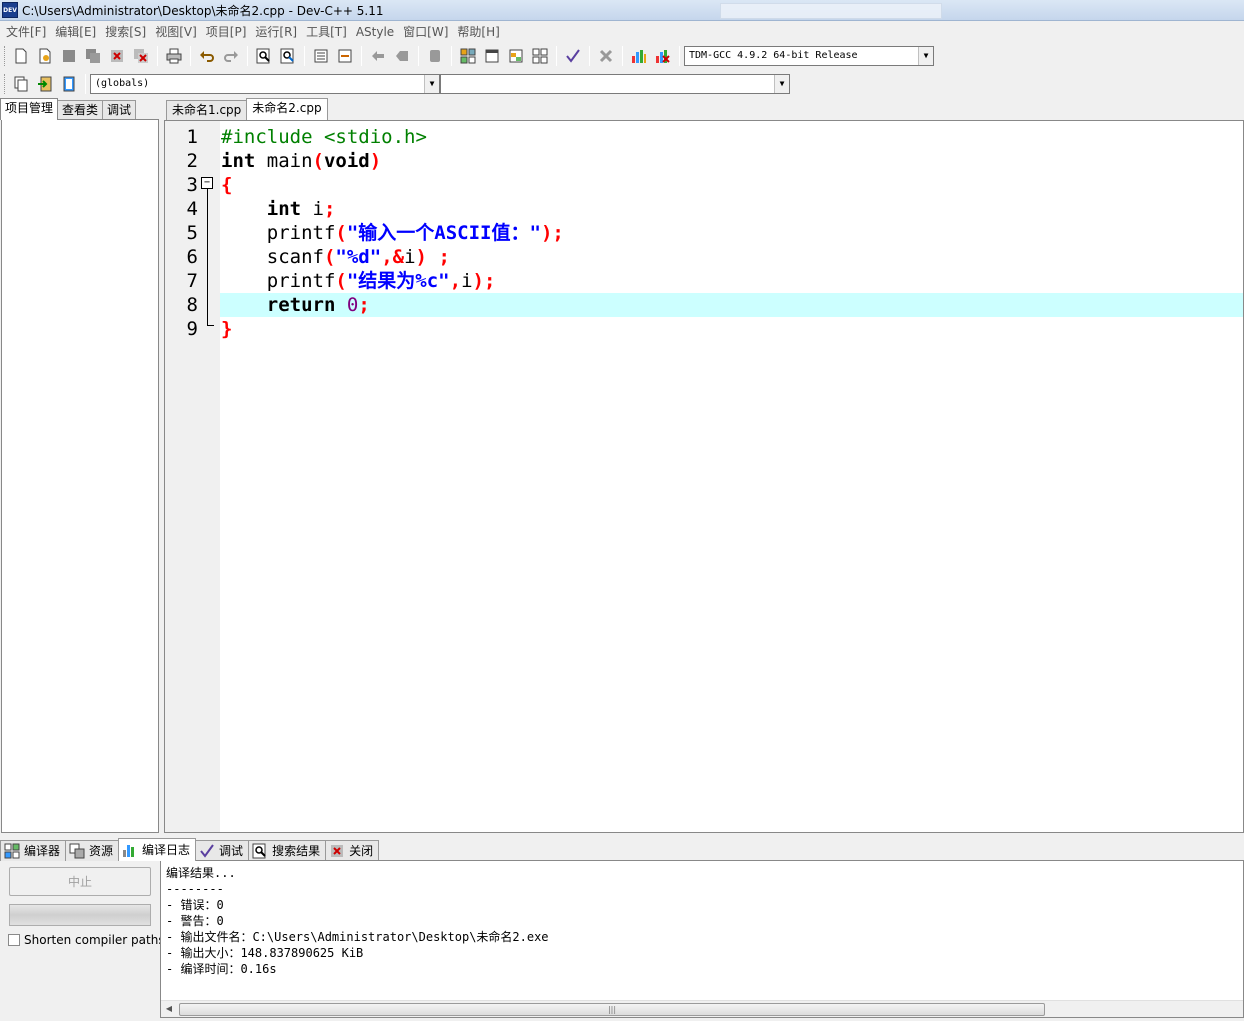 The width and height of the screenshot is (1244, 1021). I want to click on compile-run-button, so click(516, 56).